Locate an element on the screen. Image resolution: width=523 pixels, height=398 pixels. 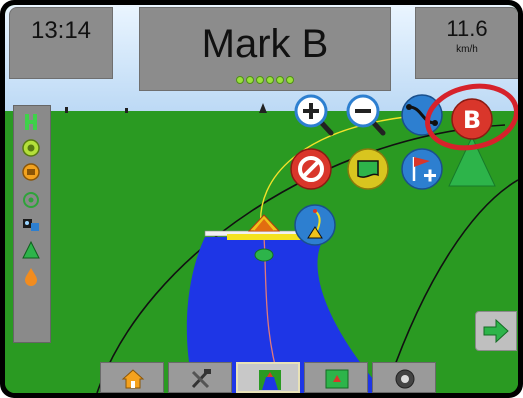
magnifier-plus-icon is located at coordinates (314, 115).